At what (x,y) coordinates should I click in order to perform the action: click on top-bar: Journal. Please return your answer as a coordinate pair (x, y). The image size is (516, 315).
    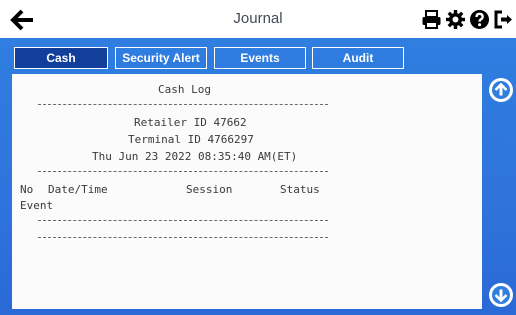
    Looking at the image, I should click on (258, 19).